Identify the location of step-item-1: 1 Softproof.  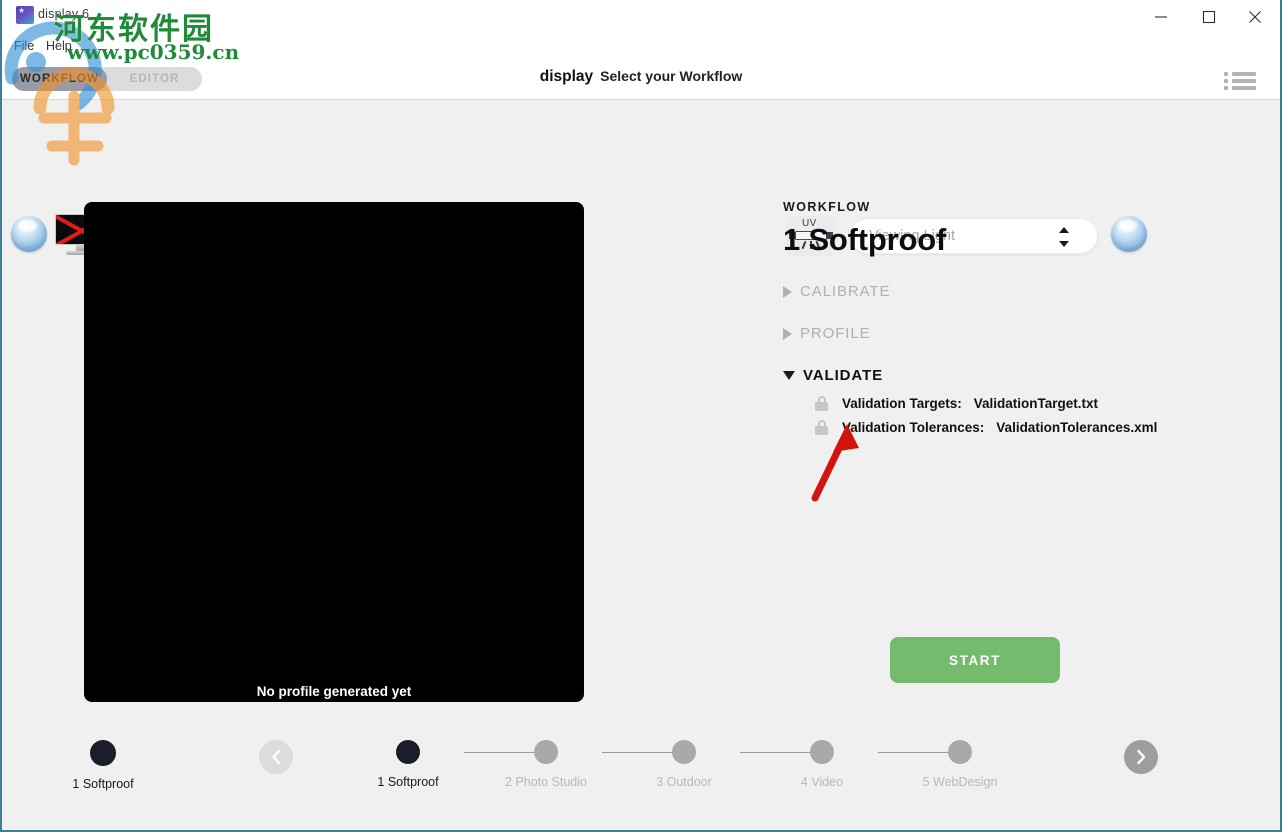
(408, 764).